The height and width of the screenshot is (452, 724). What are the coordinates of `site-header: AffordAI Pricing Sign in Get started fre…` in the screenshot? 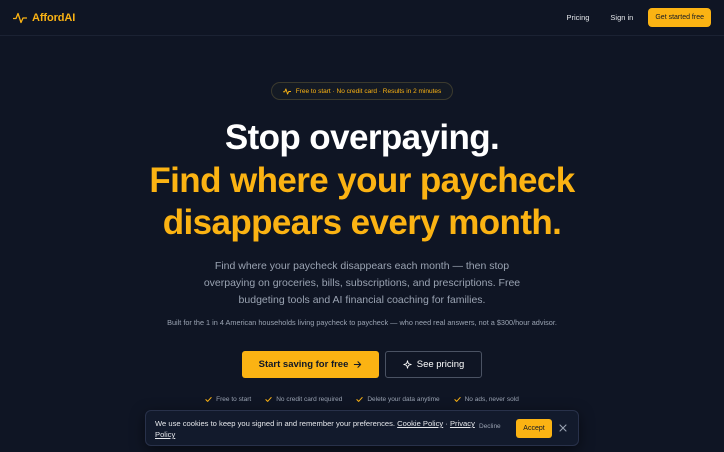 It's located at (362, 18).